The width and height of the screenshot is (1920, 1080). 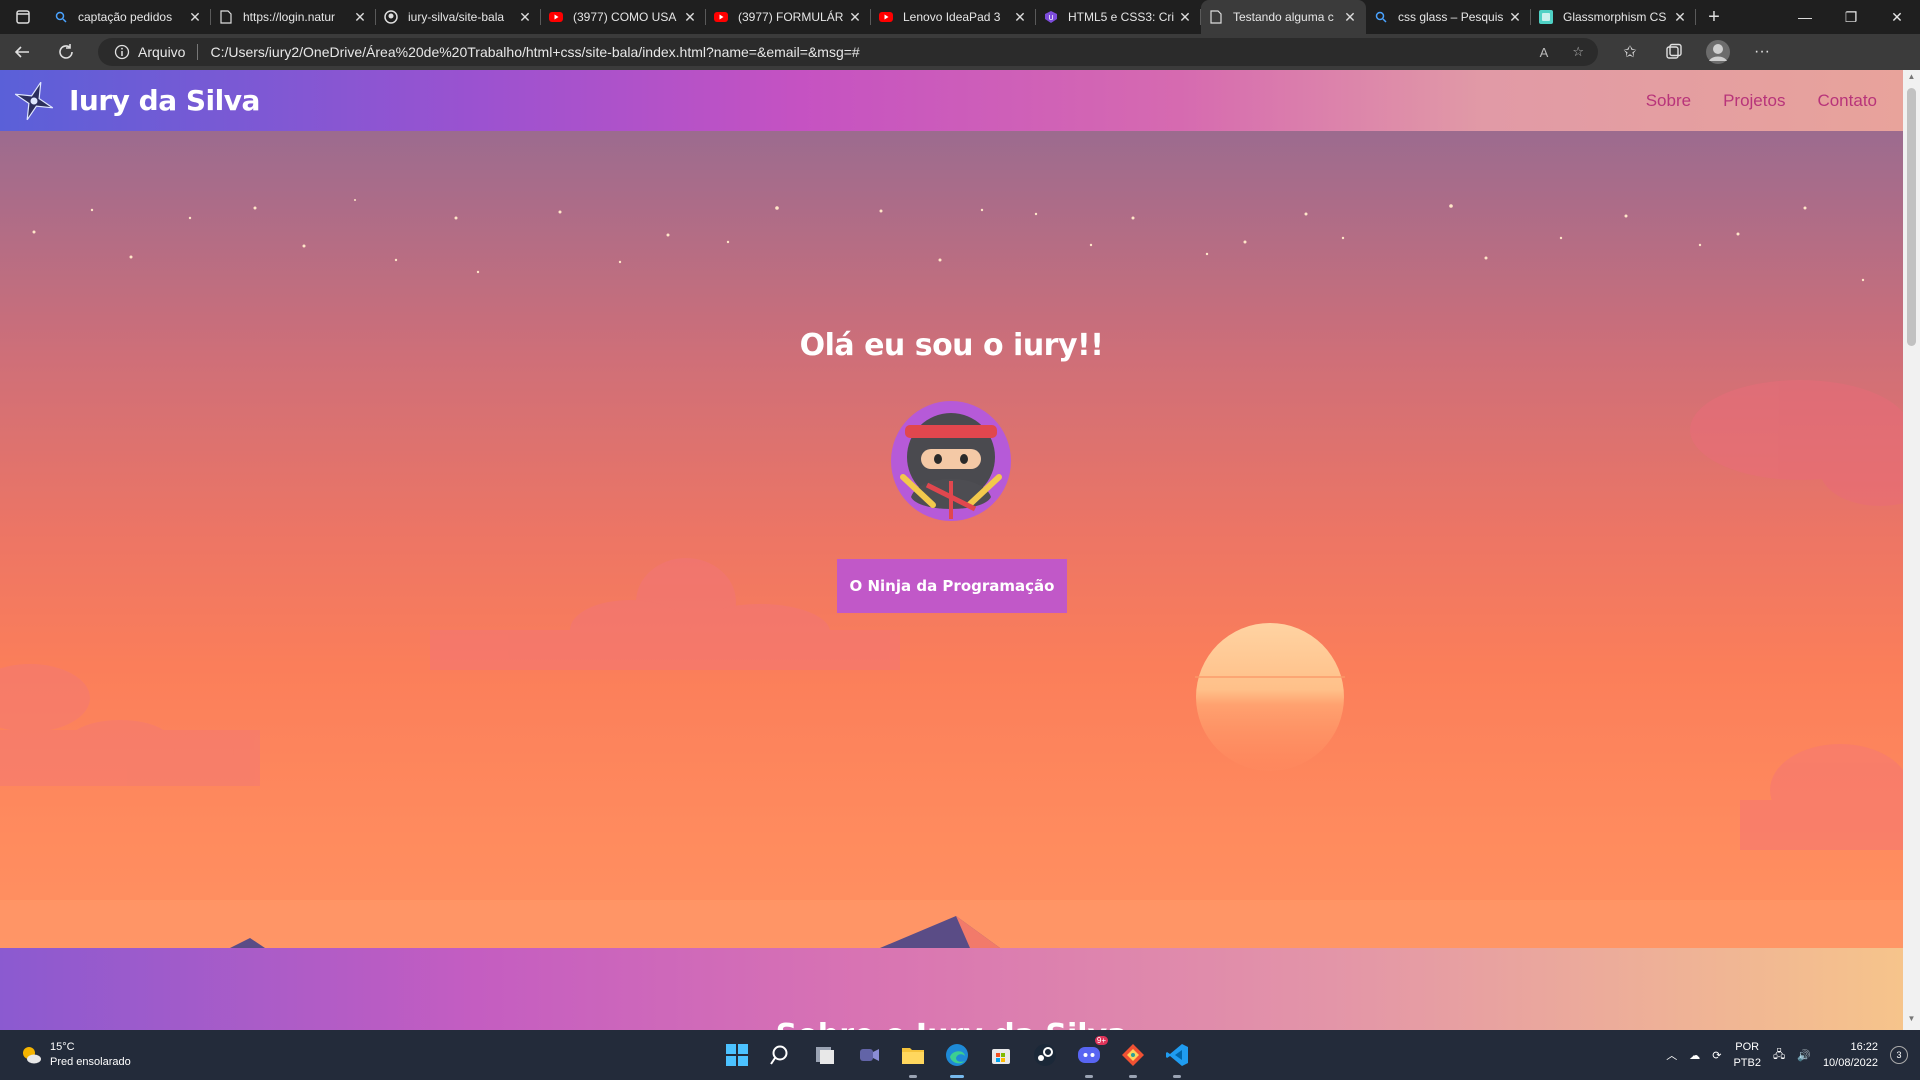 I want to click on discord-notification-badge: 9+, so click(x=1101, y=1040).